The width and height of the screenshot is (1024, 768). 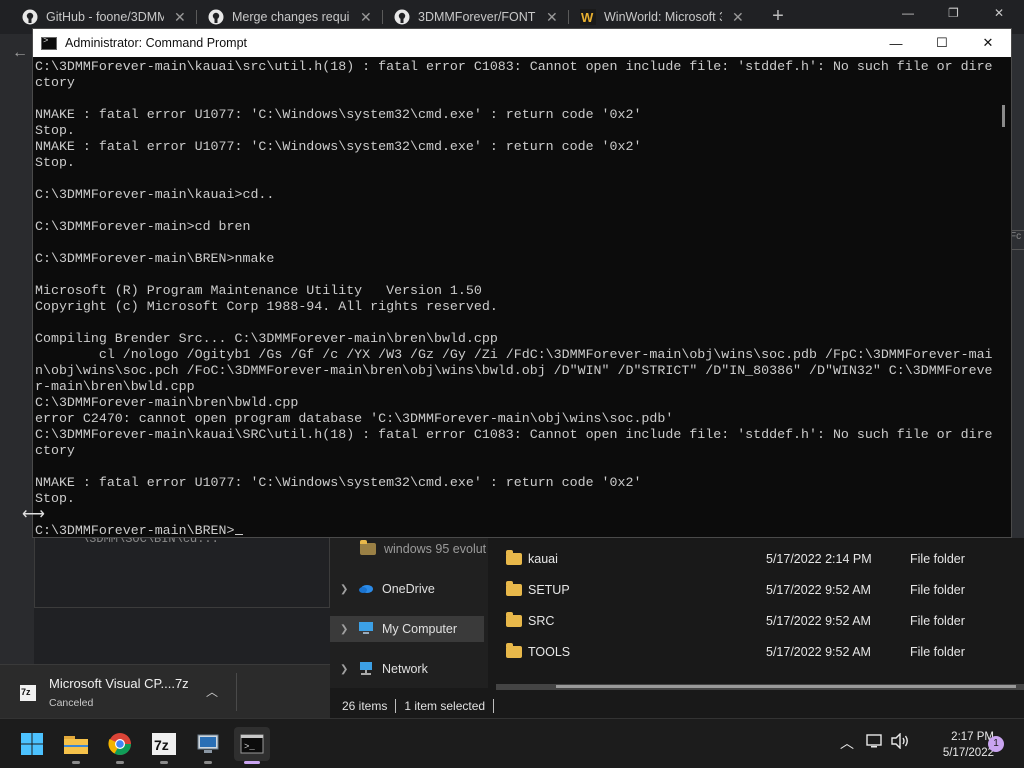 I want to click on download-item: Microsoft Visual CP....7z Canceled ︿, so click(x=165, y=691).